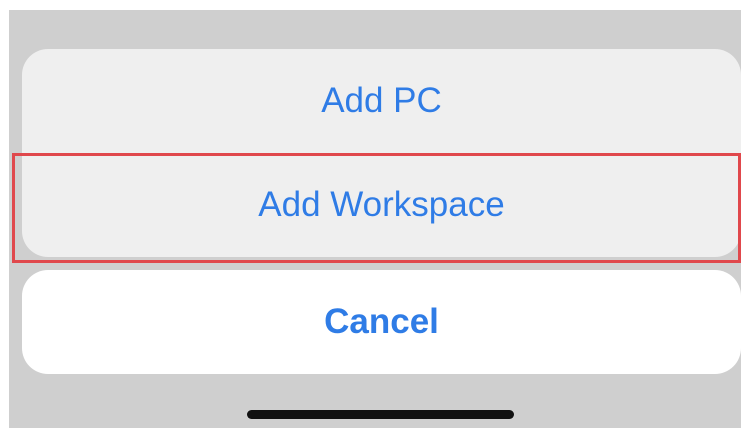 Image resolution: width=741 pixels, height=428 pixels. Describe the element at coordinates (380, 414) in the screenshot. I see `home-indicator` at that location.